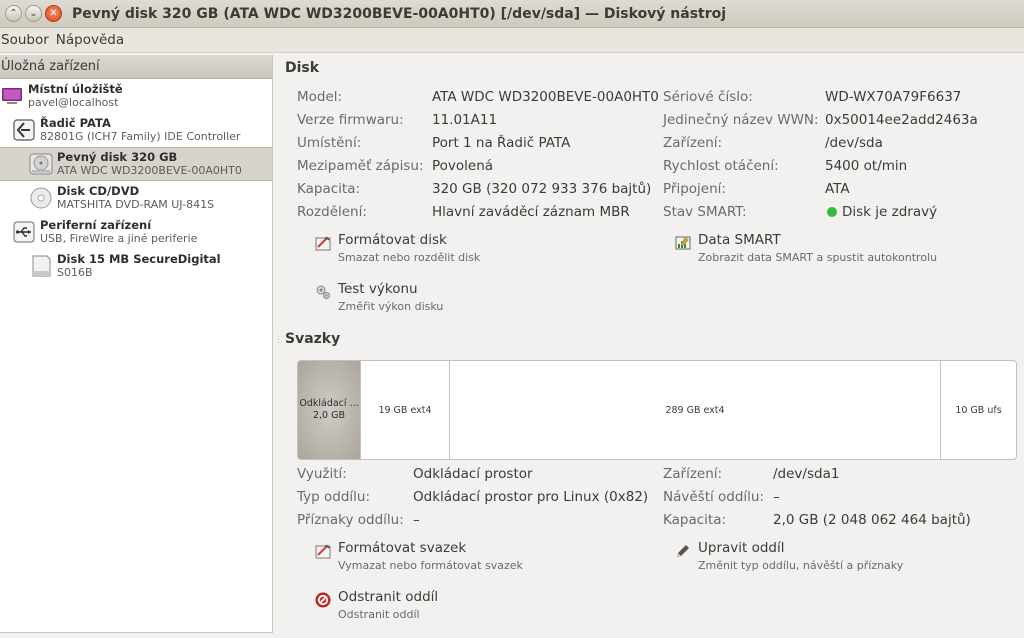 This screenshot has width=1024, height=638. What do you see at coordinates (333, 497) in the screenshot?
I see `volume-type-label: Typ oddílu:` at bounding box center [333, 497].